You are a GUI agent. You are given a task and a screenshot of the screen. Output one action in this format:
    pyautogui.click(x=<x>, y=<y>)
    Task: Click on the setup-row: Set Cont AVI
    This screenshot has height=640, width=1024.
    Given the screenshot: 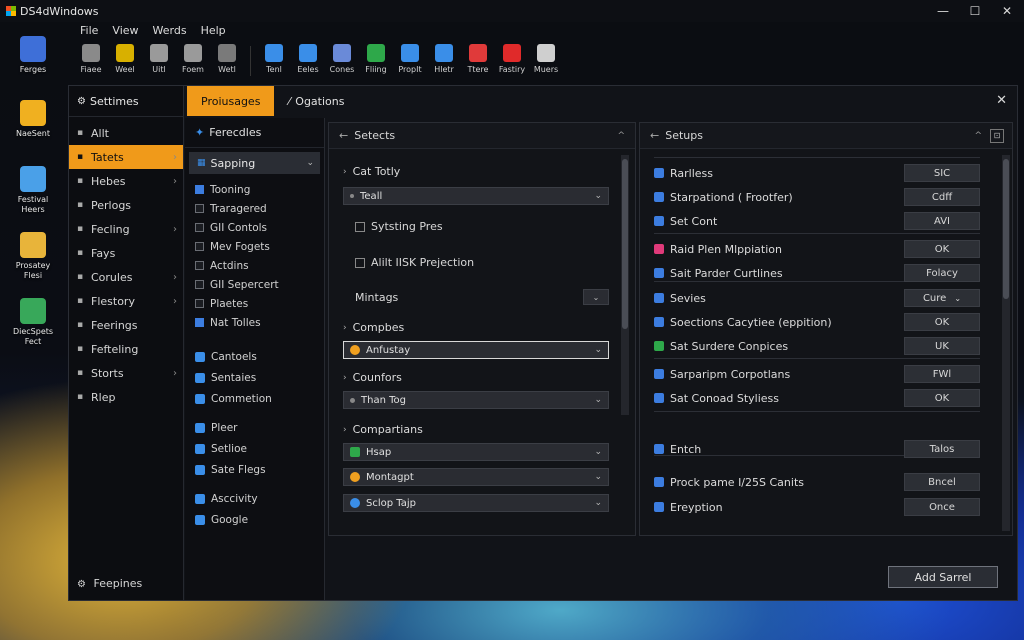 What is the action you would take?
    pyautogui.click(x=817, y=221)
    